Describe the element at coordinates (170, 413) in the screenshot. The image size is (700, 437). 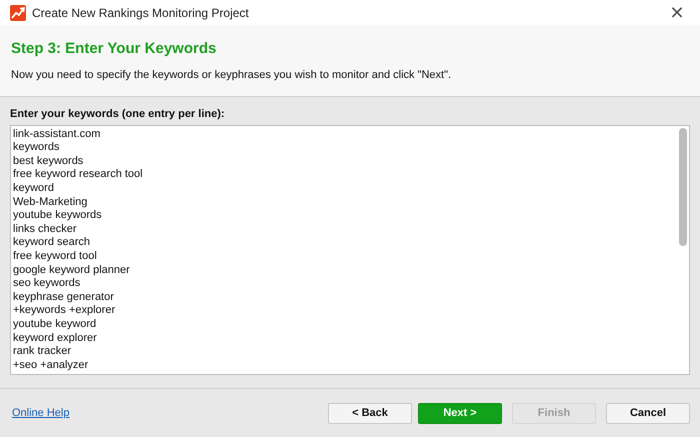
I see `online-help-link: Online Help` at that location.